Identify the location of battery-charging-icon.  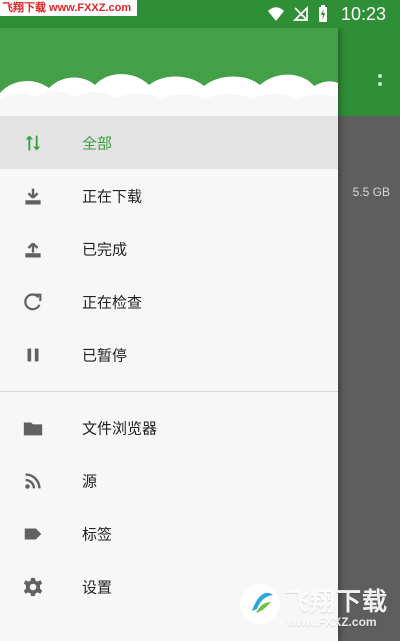
(323, 14).